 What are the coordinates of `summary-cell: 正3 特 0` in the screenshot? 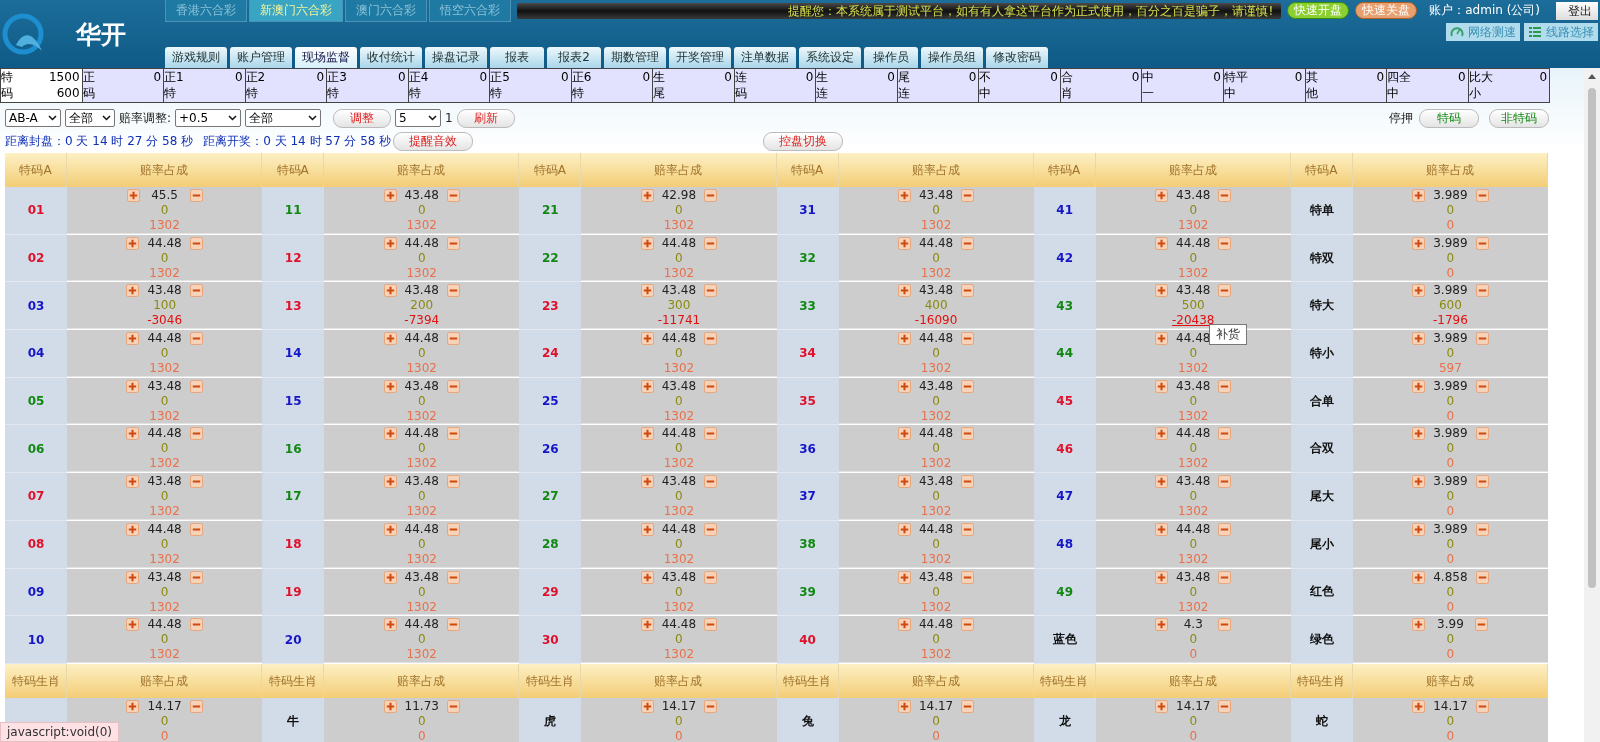 It's located at (368, 85).